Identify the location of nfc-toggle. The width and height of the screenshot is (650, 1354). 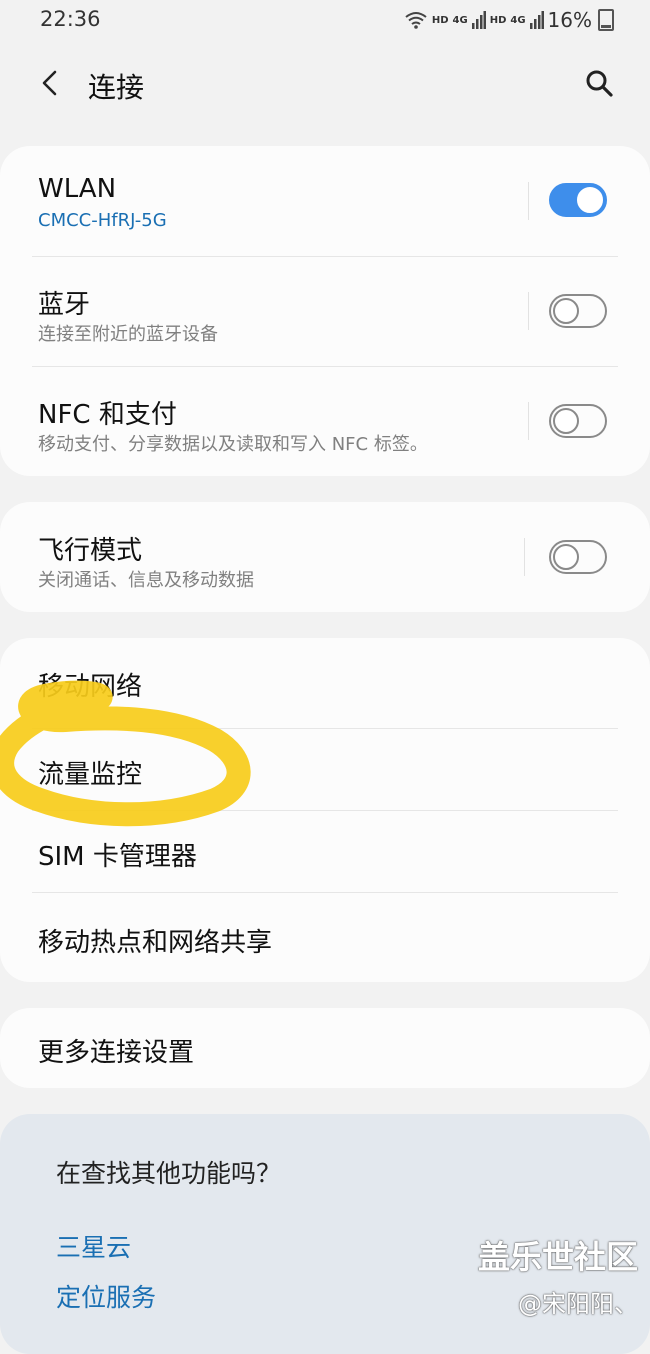
(578, 421).